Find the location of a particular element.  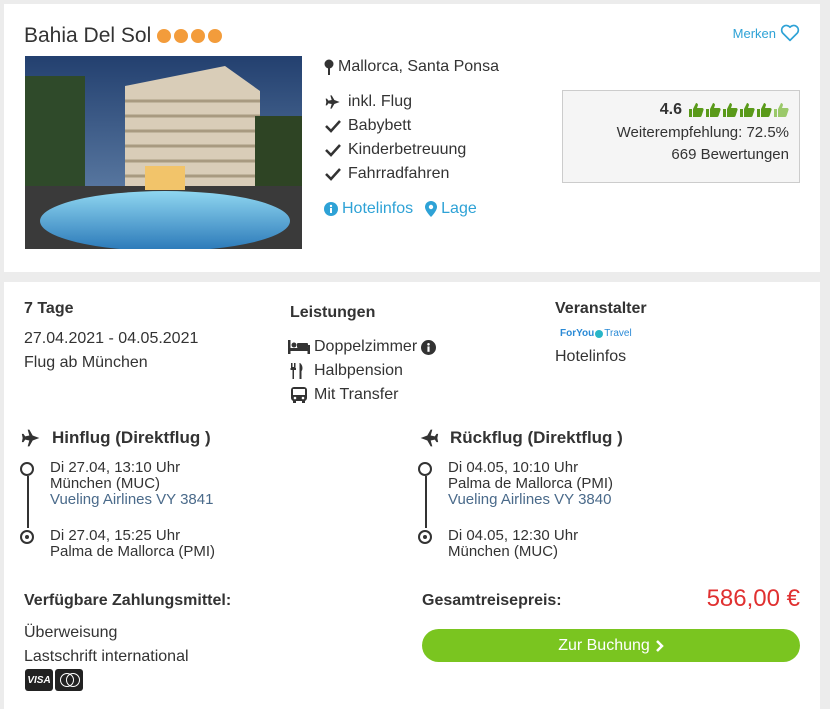

payment-method: Lastschrift international is located at coordinates (106, 656).